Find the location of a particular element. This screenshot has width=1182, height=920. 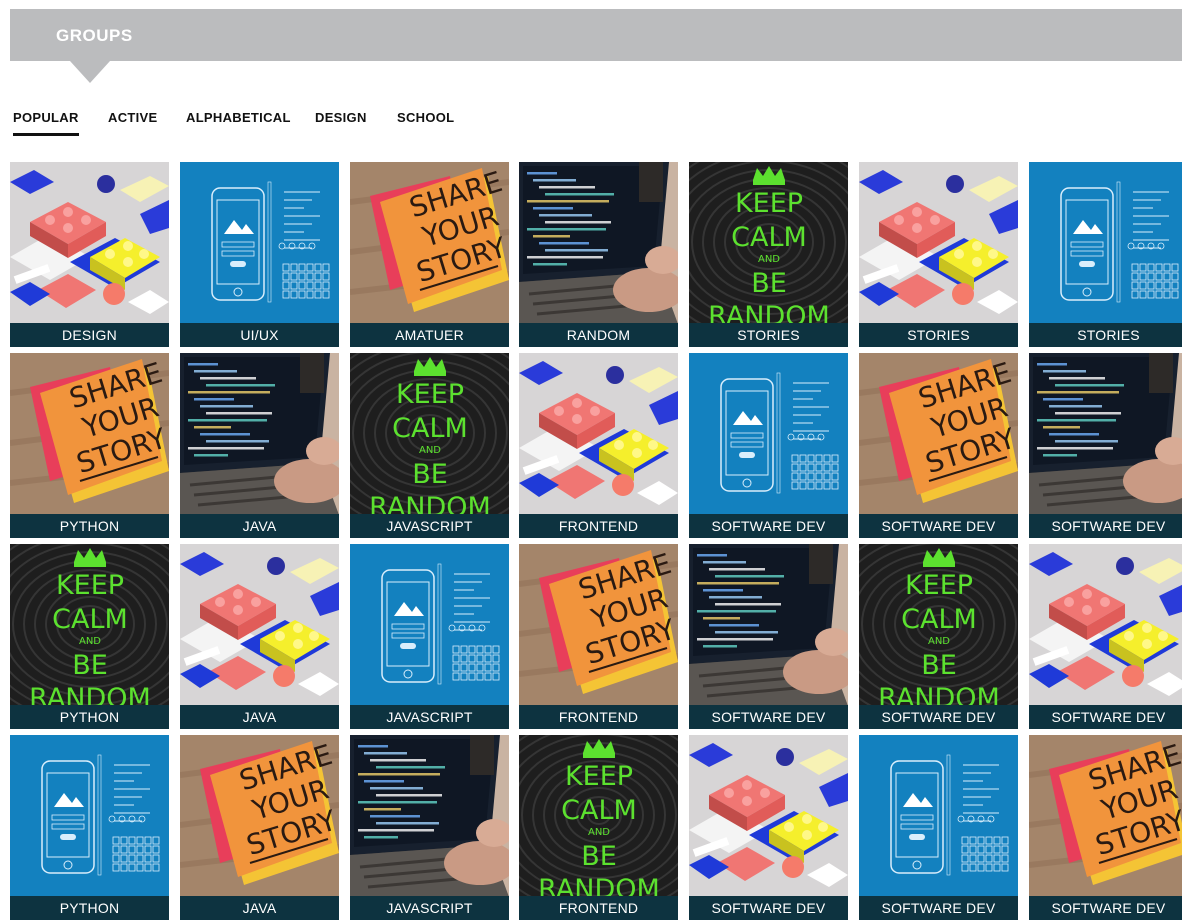

group-tile: SHARE YOUR STORY FRONTEND is located at coordinates (598, 636).